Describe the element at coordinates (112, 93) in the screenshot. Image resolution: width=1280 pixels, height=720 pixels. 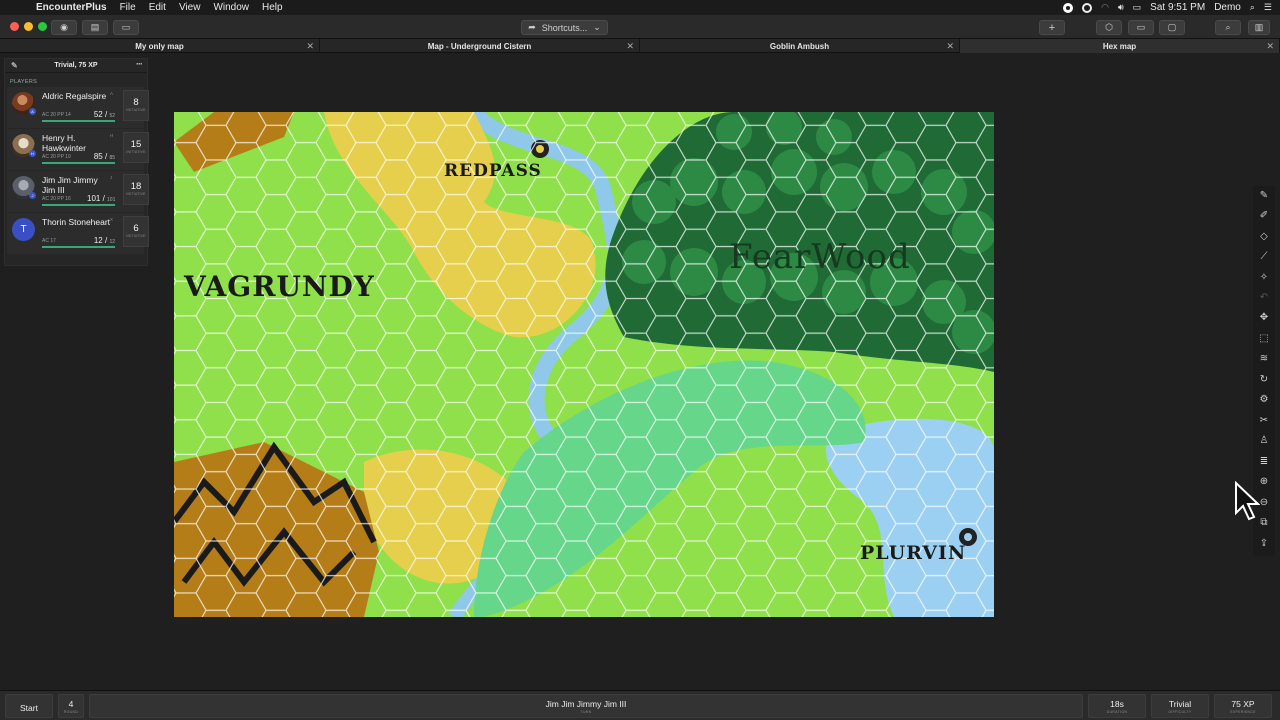
I see `player-tag: A` at that location.